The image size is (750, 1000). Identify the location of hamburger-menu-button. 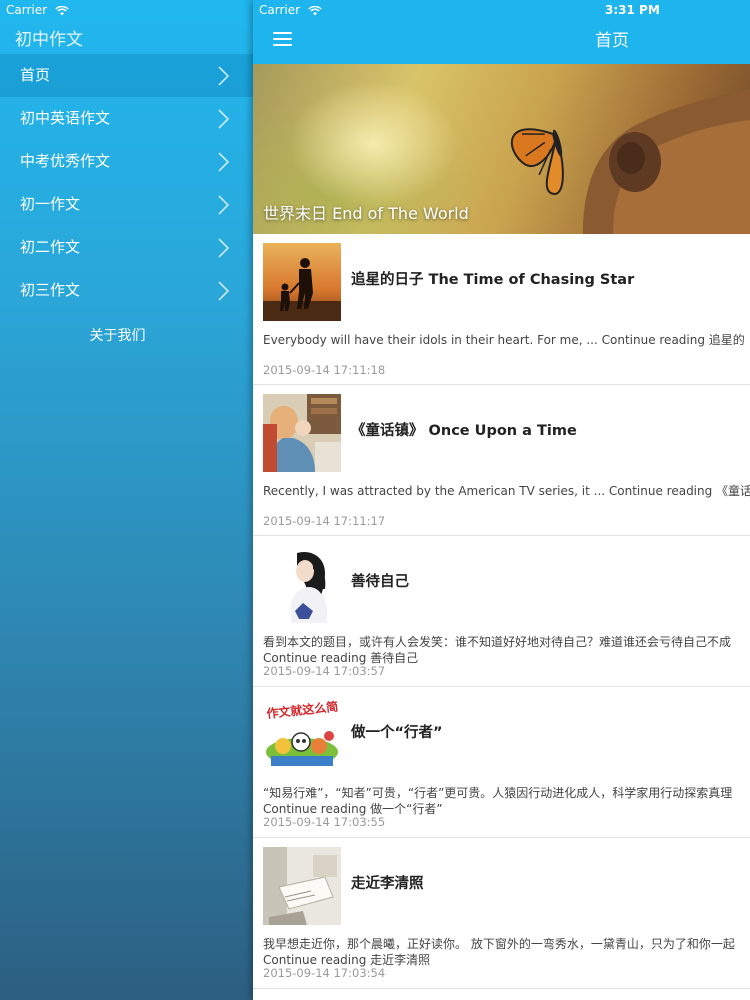
(283, 40).